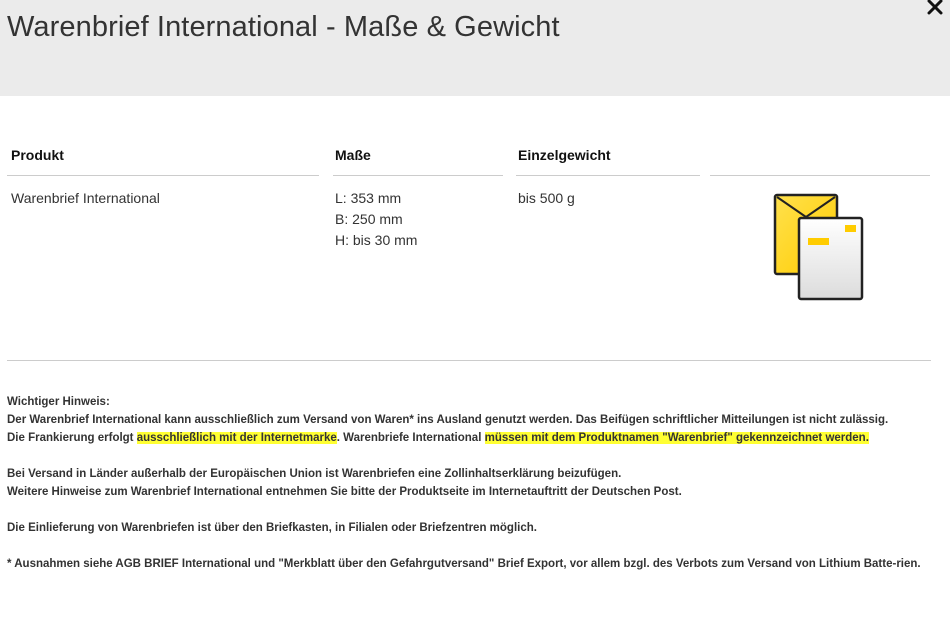 The height and width of the screenshot is (626, 950). I want to click on weight-value: bis 500 g, so click(546, 198).